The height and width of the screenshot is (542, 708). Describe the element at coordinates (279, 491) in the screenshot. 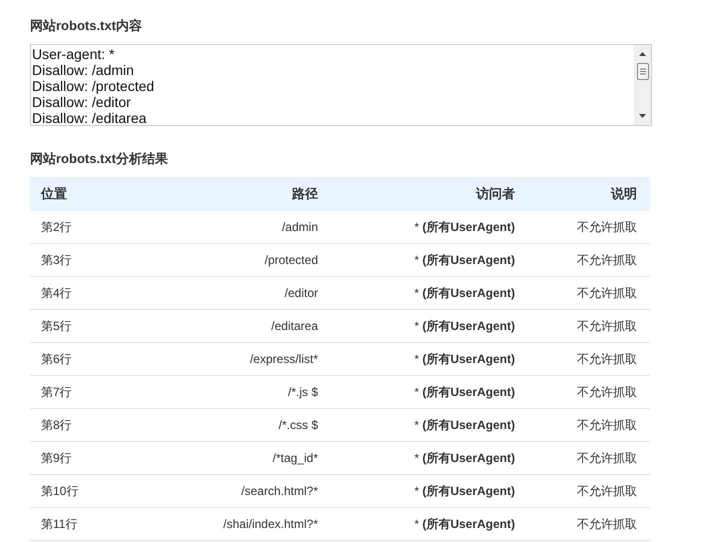

I see `table-cell: /search.html?*` at that location.